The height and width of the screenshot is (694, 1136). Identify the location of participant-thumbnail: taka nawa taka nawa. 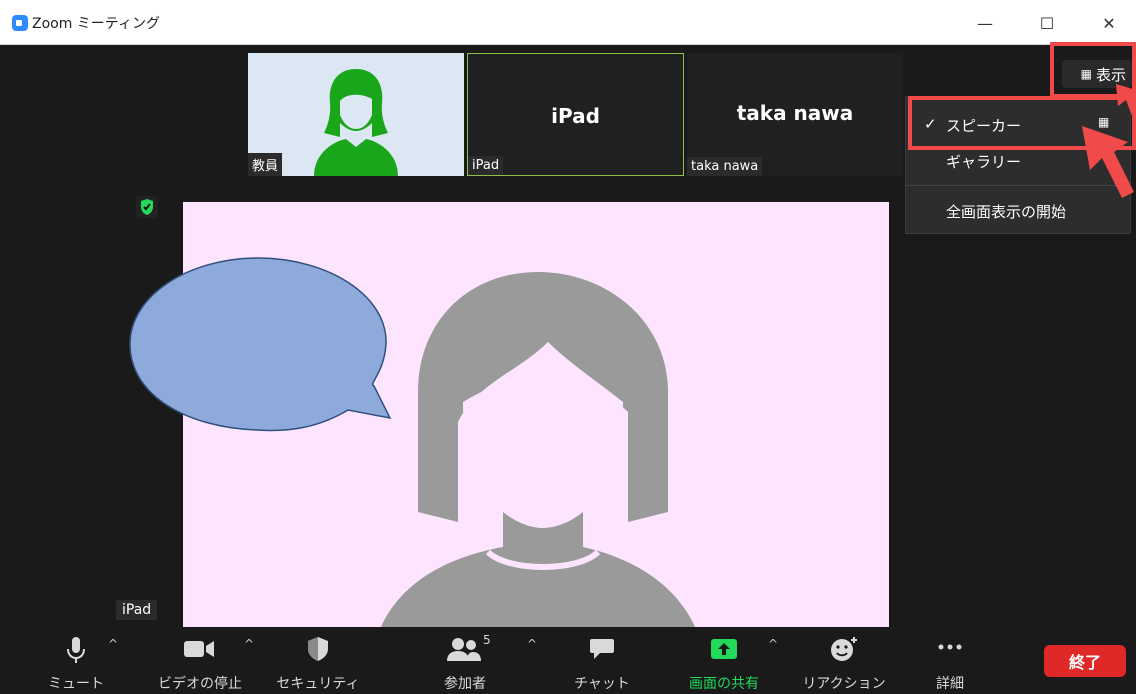
(795, 114).